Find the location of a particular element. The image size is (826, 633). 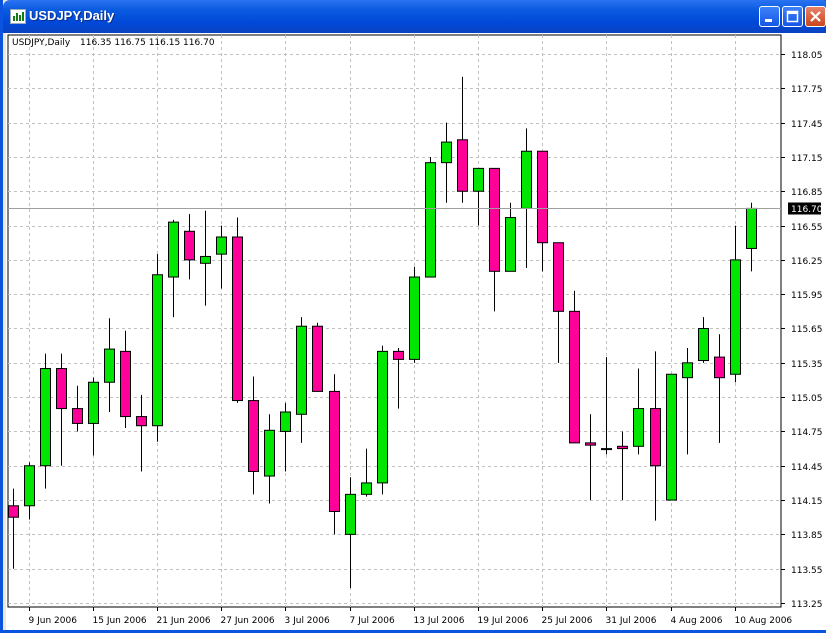

y-tick-label: 116.25 is located at coordinates (807, 262).